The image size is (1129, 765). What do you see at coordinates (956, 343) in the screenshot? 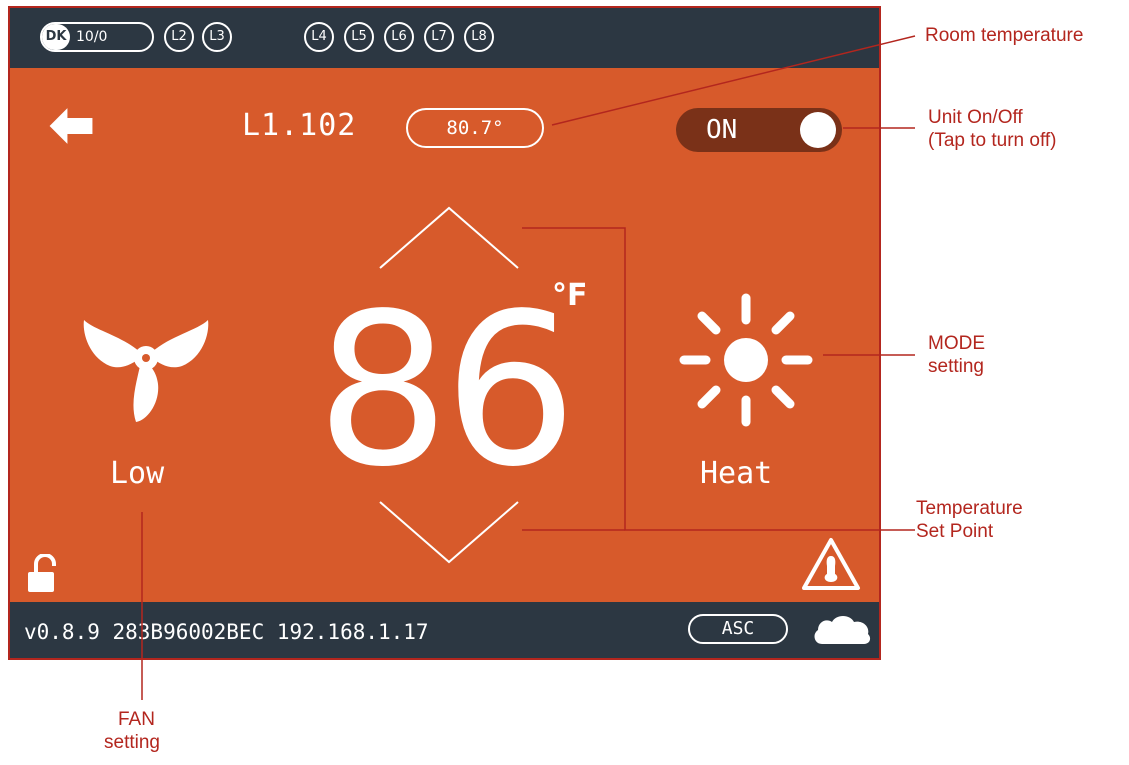
I see `annotation-mode-line1: MODE` at bounding box center [956, 343].